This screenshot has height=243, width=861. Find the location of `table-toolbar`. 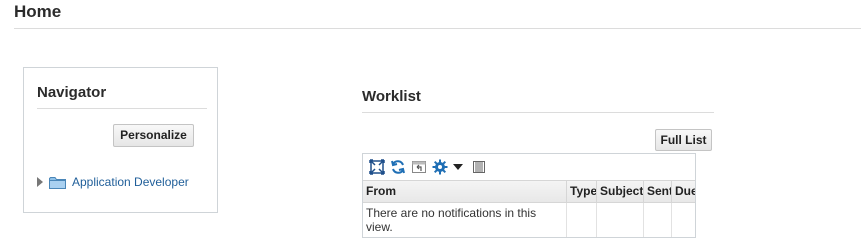

table-toolbar is located at coordinates (529, 166).